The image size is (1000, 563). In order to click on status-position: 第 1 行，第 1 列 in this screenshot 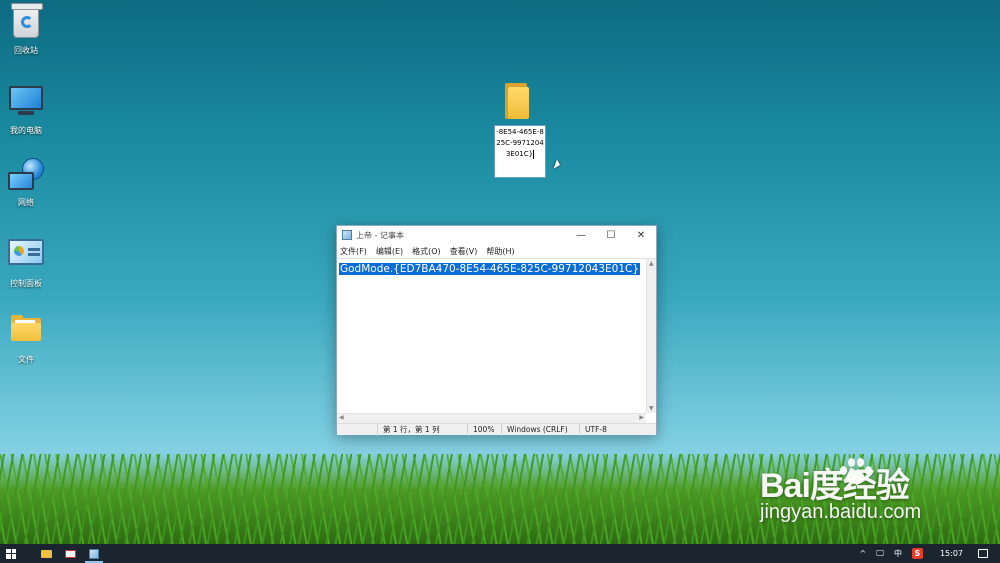, I will do `click(422, 429)`.